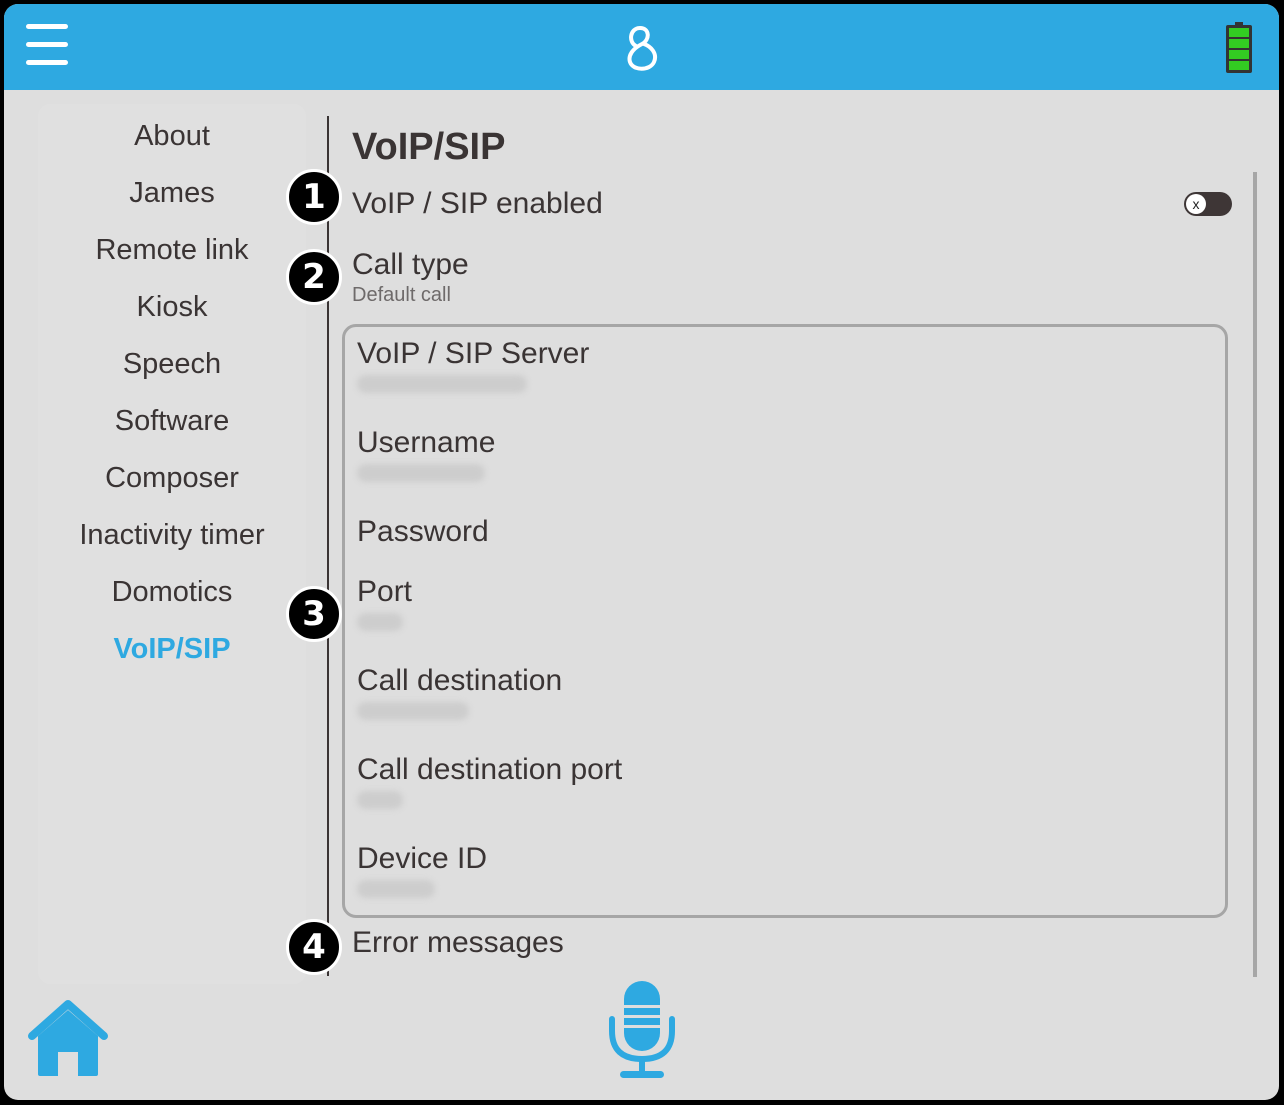 The height and width of the screenshot is (1105, 1284). I want to click on microphone-icon, so click(642, 1030).